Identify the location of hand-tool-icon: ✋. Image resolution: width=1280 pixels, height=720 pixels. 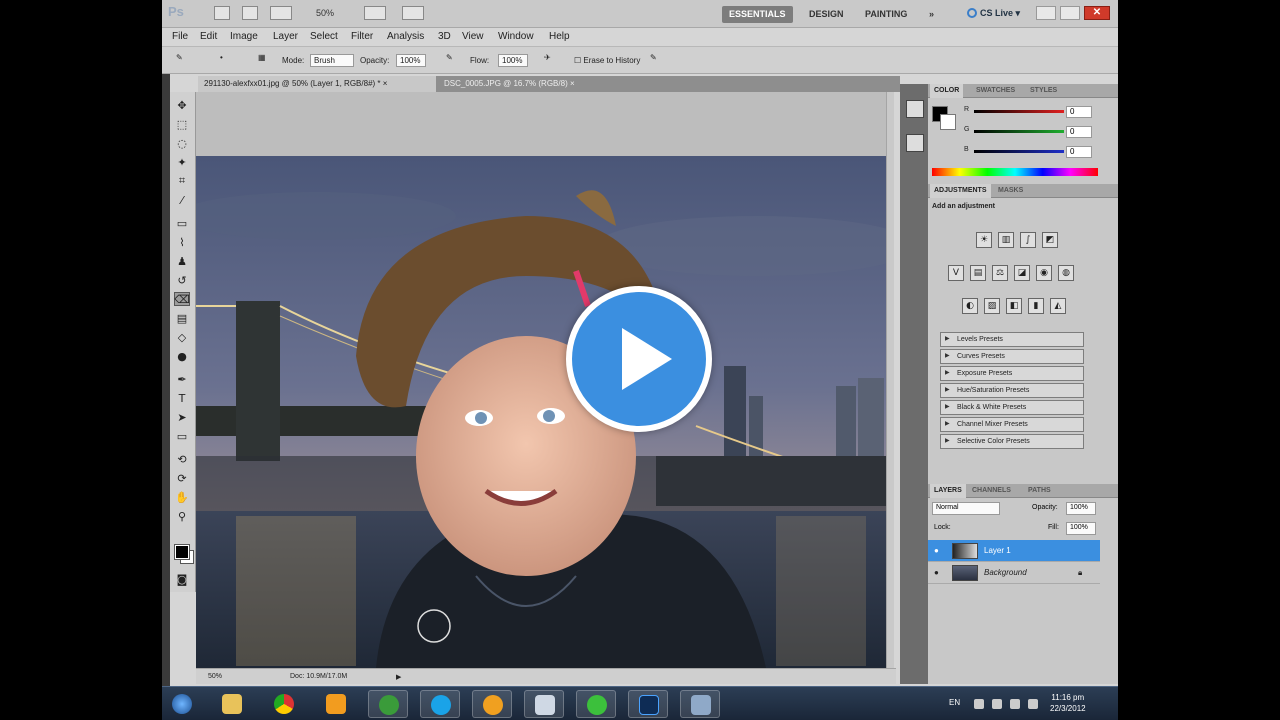
(182, 497).